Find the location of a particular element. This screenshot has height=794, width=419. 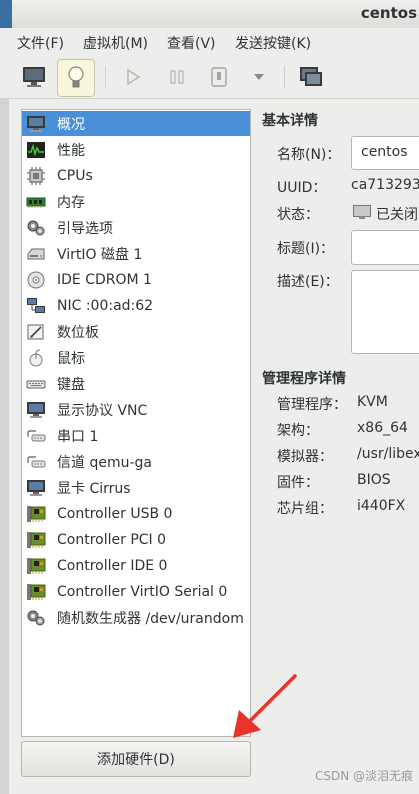

name-label: 名称(N)： is located at coordinates (309, 155).